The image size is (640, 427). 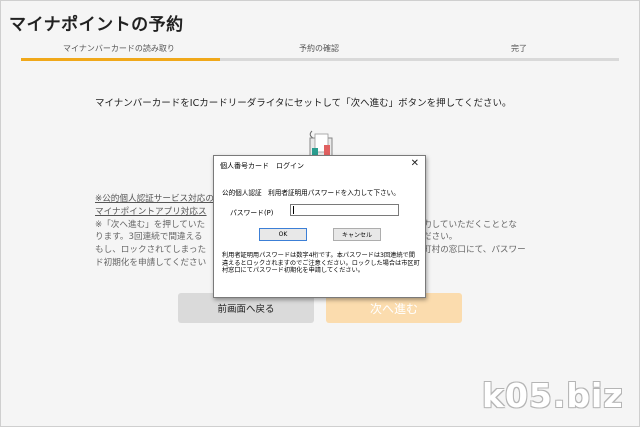 What do you see at coordinates (119, 48) in the screenshot?
I see `step-card-reading: マイナンバーカードの読み取り` at bounding box center [119, 48].